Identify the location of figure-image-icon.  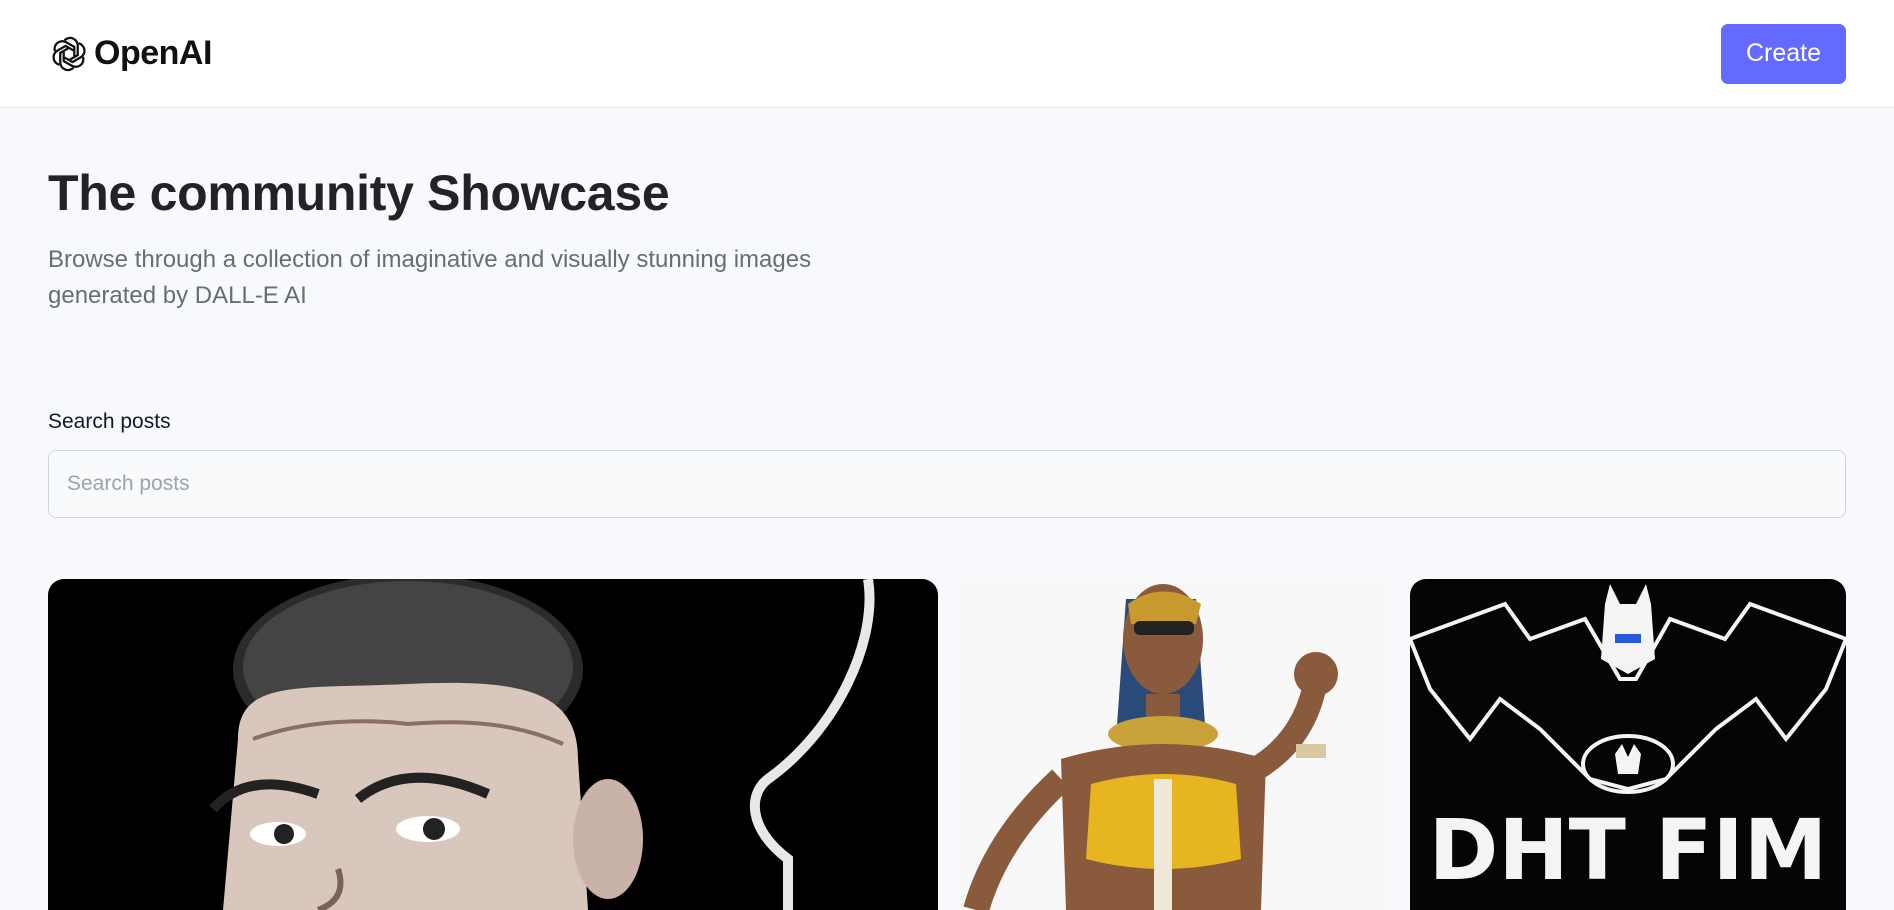
(1173, 744).